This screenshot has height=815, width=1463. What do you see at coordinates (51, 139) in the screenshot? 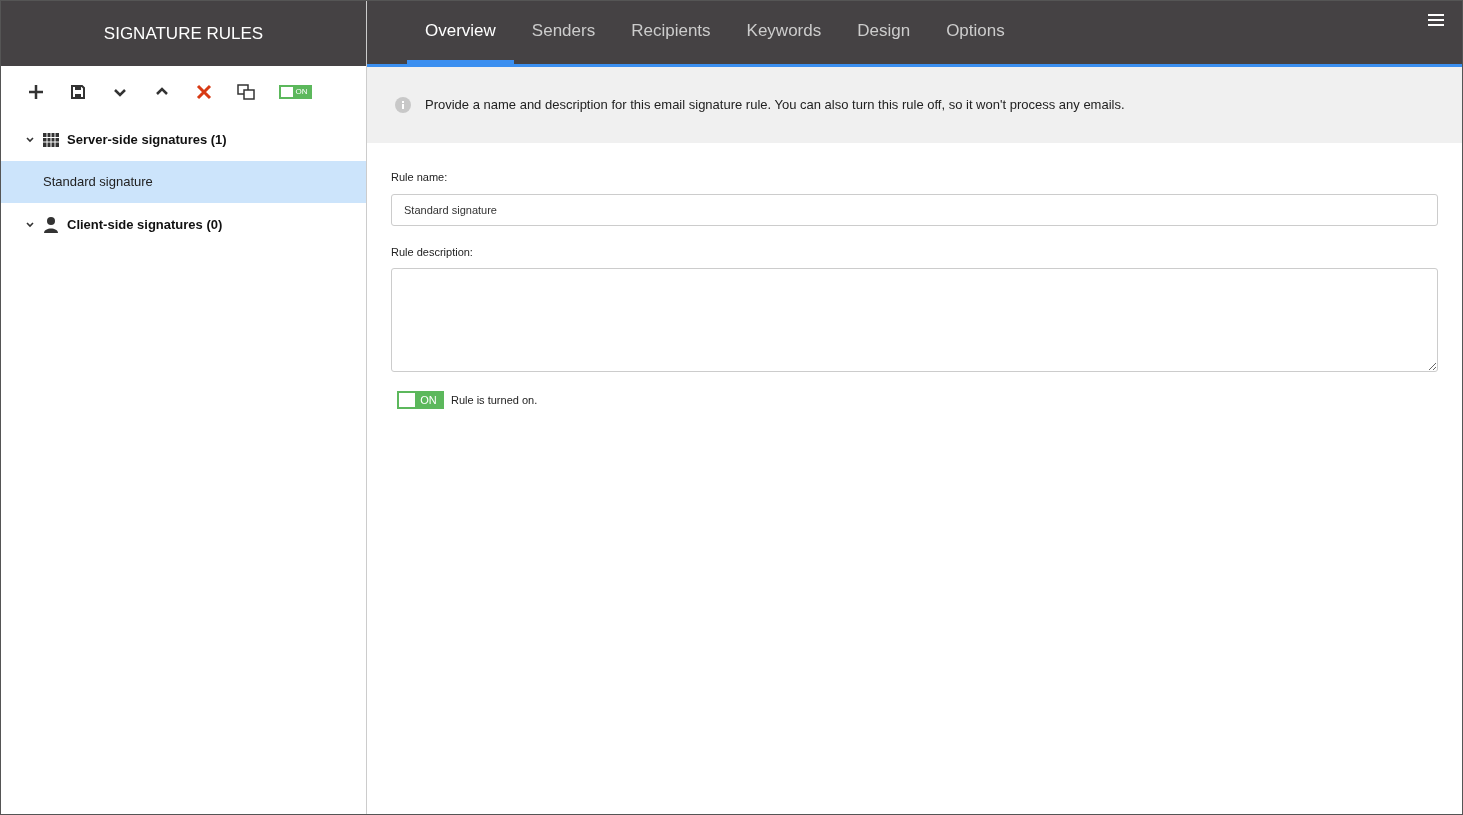
I see `server-icon` at bounding box center [51, 139].